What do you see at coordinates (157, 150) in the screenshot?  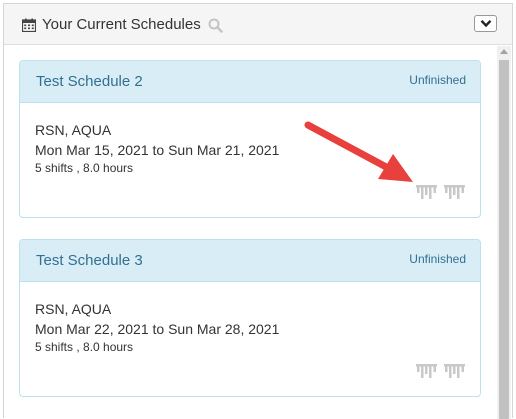 I see `schedule-dates: Mon Mar 15, 2021 to Sun Mar 21, 2021` at bounding box center [157, 150].